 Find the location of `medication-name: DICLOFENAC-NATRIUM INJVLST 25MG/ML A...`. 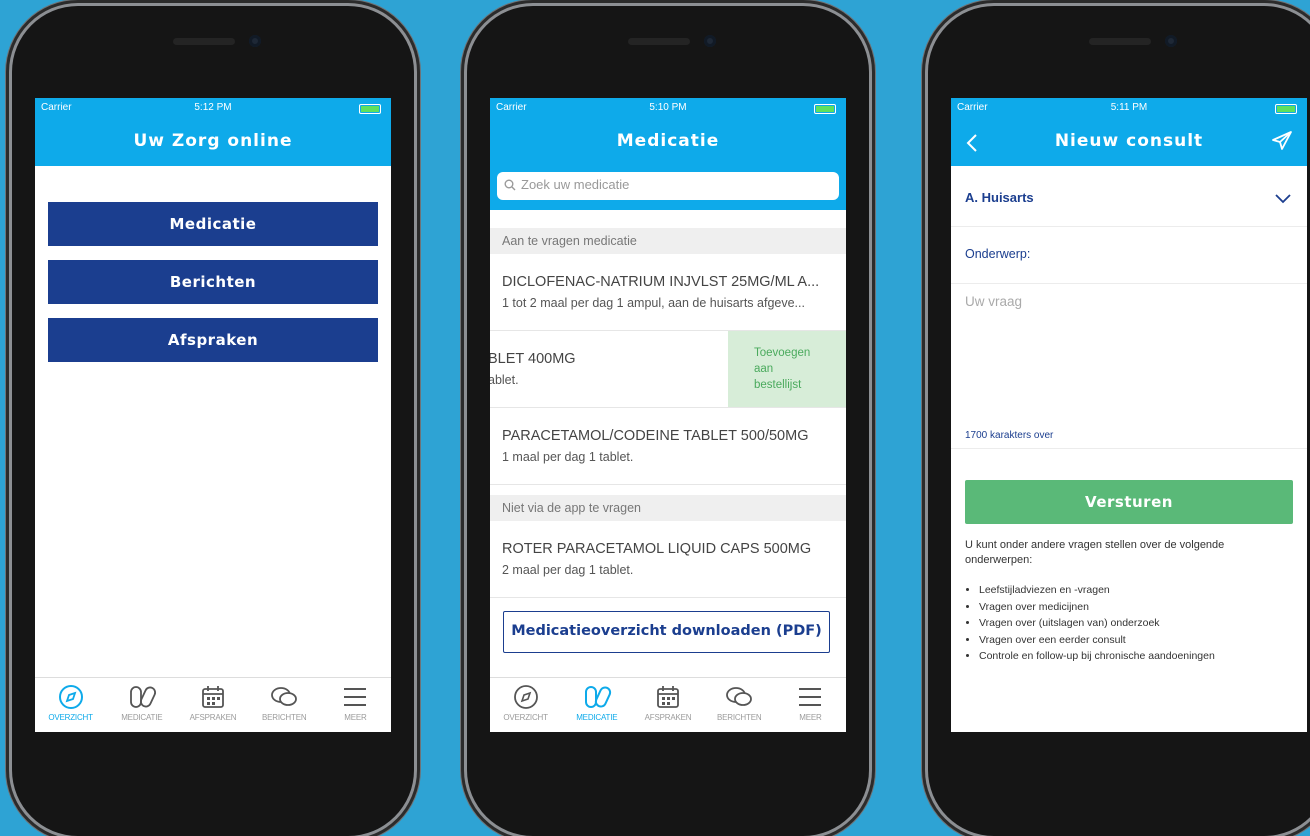

medication-name: DICLOFENAC-NATRIUM INJVLST 25MG/ML A... is located at coordinates (661, 282).